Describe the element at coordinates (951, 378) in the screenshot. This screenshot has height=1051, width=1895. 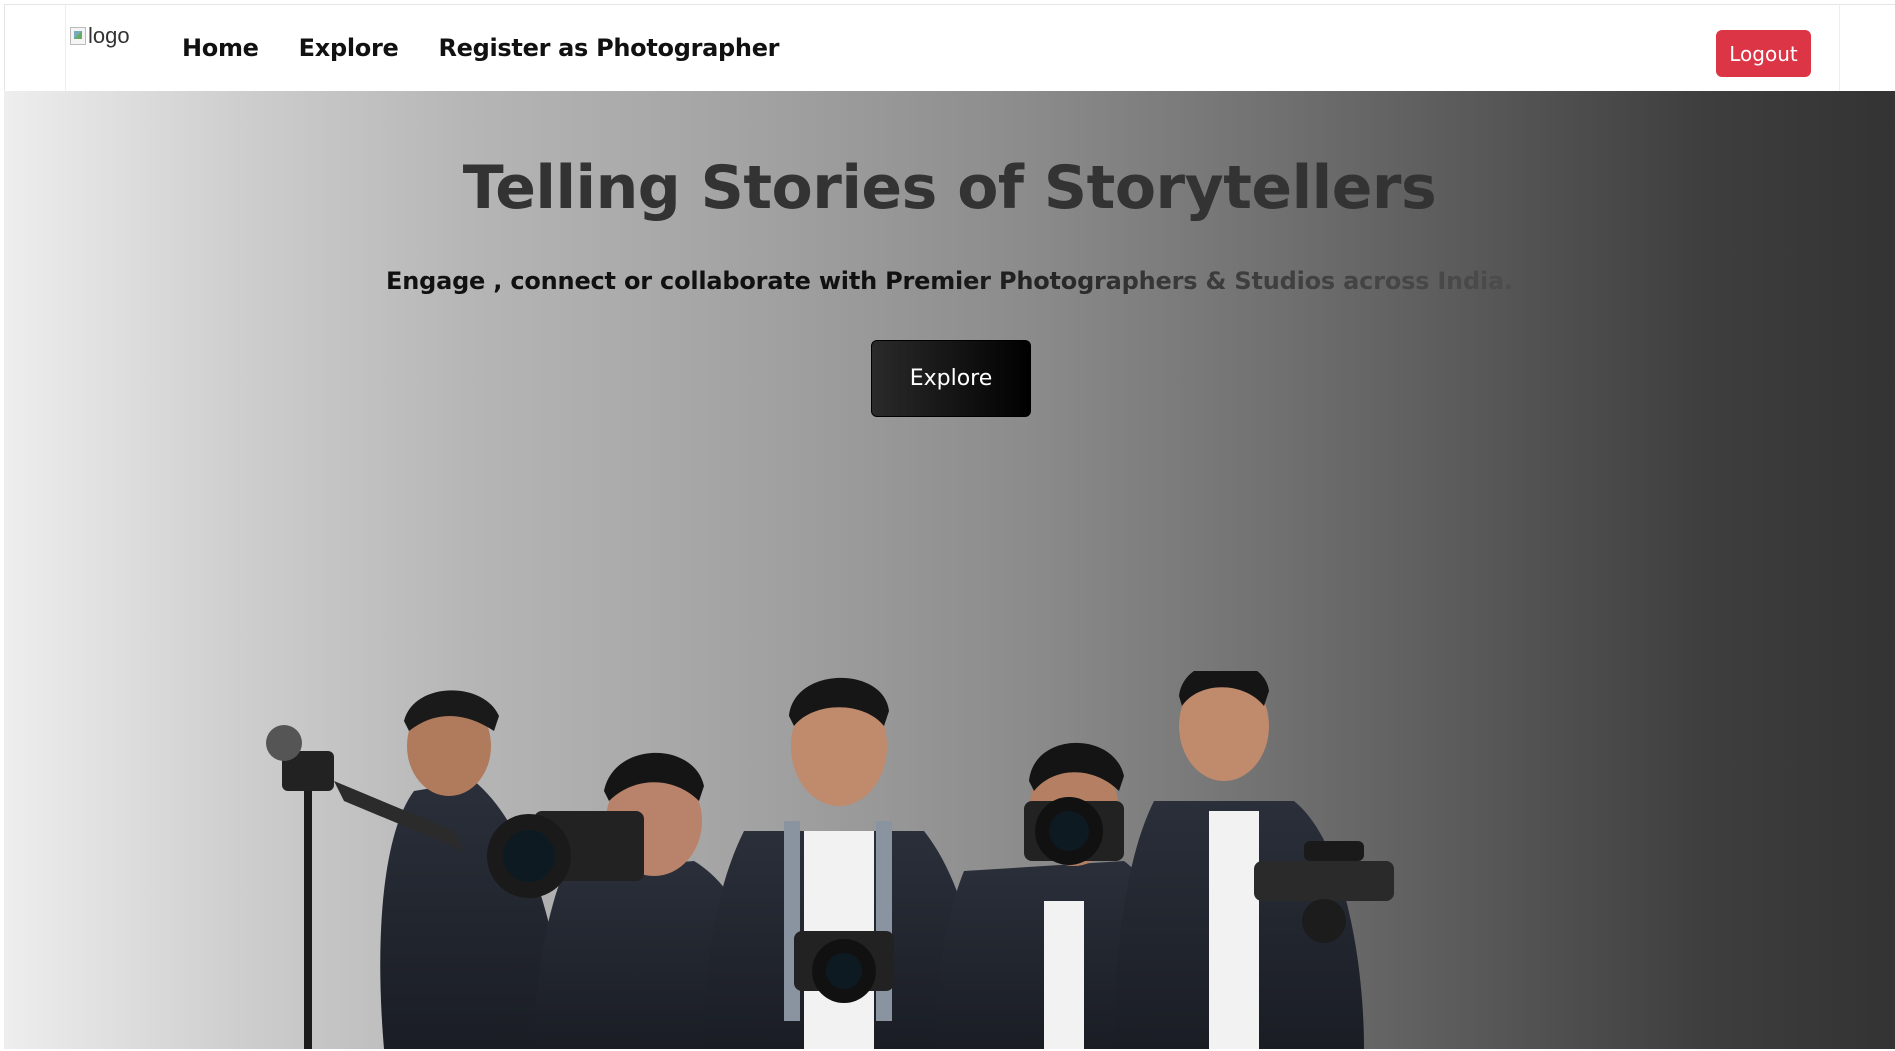
I see `explore-button: Explore` at that location.